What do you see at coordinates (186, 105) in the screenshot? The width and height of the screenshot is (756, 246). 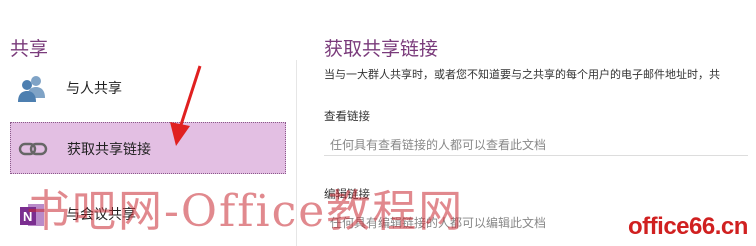 I see `red-arrow-annotation` at bounding box center [186, 105].